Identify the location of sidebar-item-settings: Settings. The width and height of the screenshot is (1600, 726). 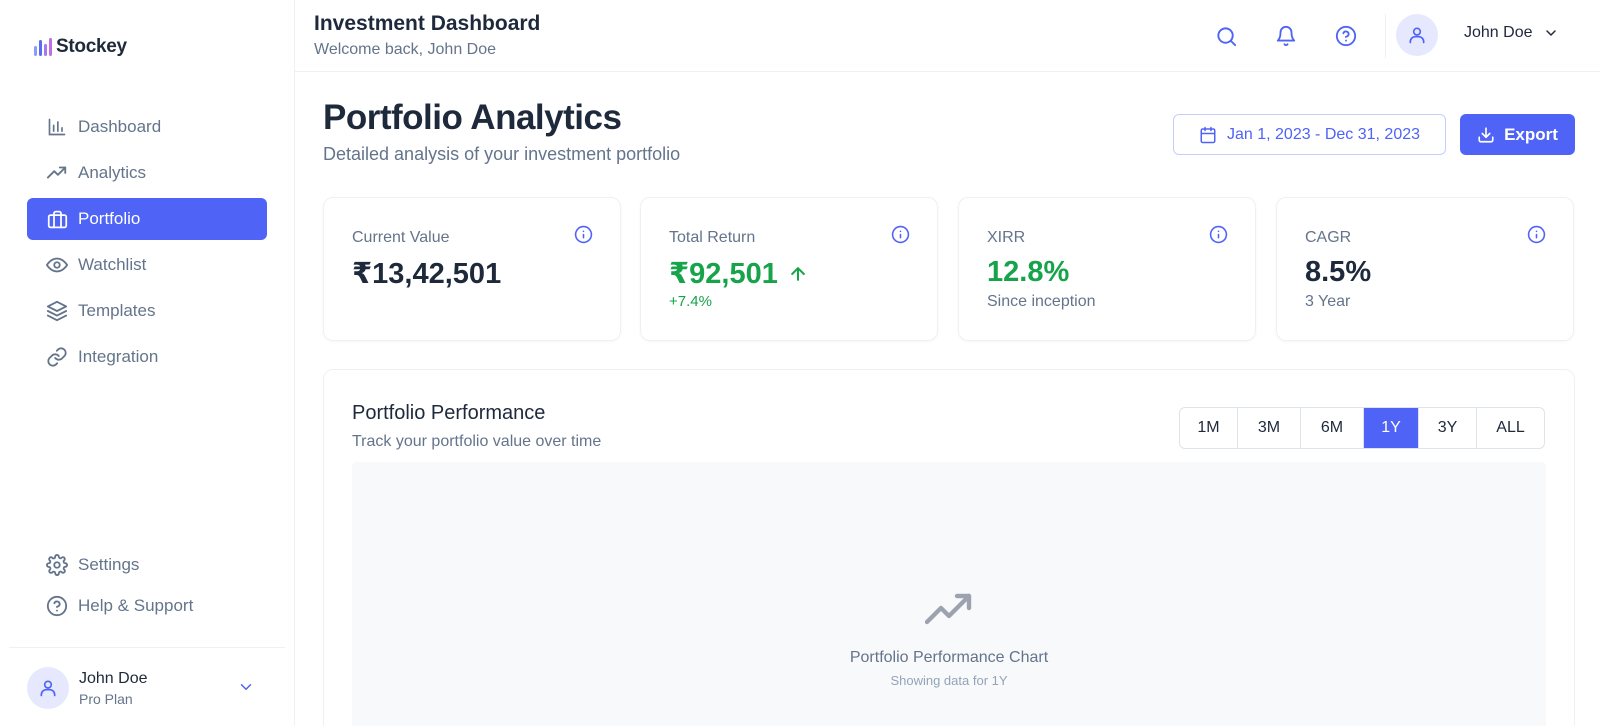
(147, 565).